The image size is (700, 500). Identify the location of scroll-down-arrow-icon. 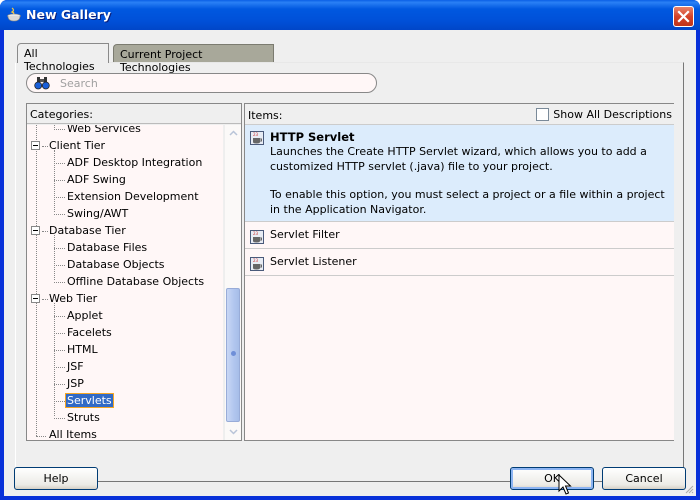
(233, 431).